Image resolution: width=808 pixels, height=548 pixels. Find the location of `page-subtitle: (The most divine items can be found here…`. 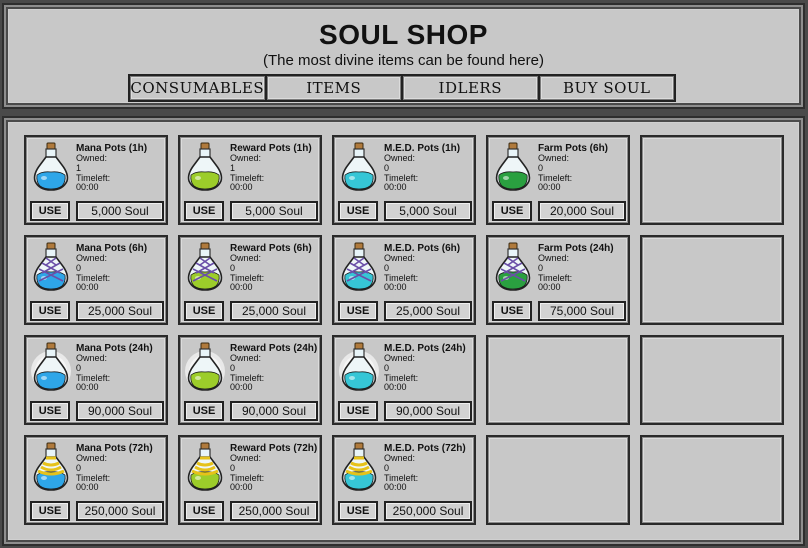

page-subtitle: (The most divine items can be found here… is located at coordinates (403, 60).